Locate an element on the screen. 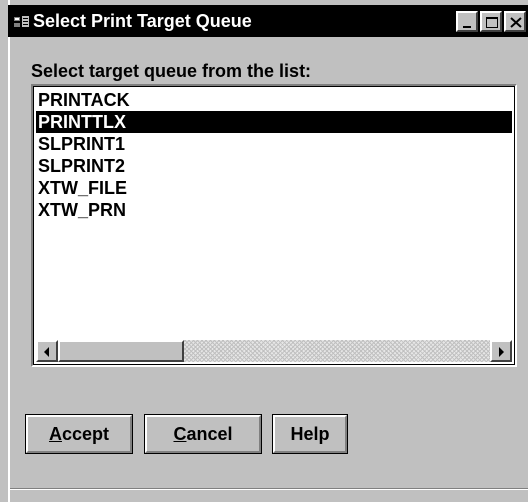 Image resolution: width=528 pixels, height=502 pixels. cancel-label-rest: ancel is located at coordinates (209, 433).